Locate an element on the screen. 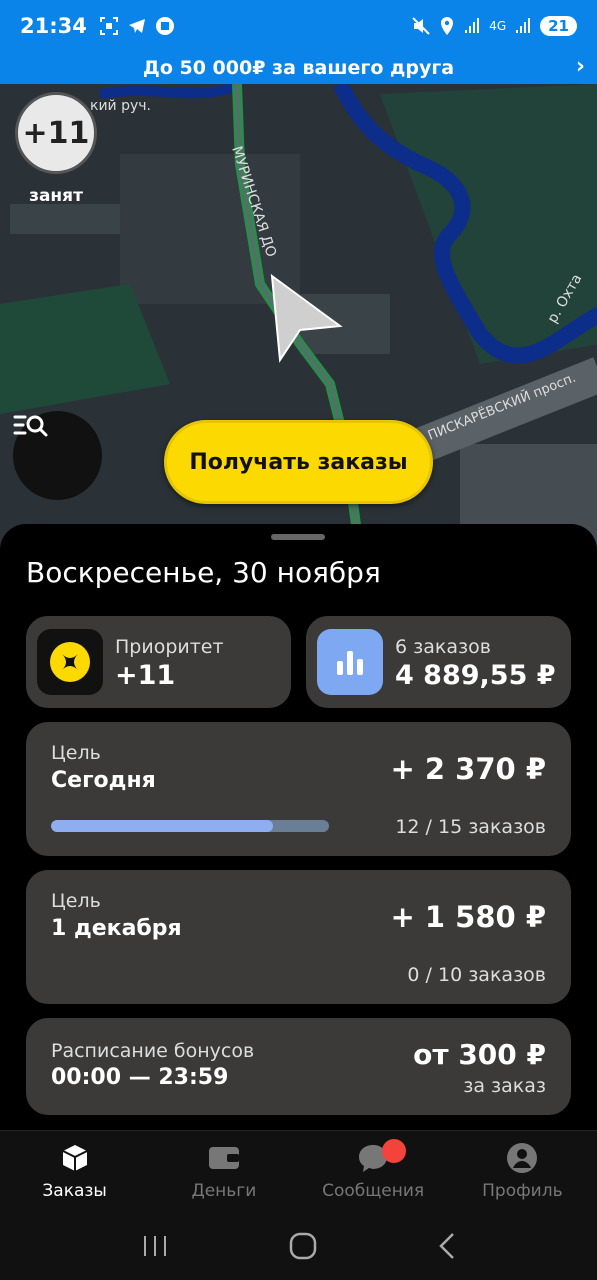 The width and height of the screenshot is (597, 1280). status-right-icons: 4G 21 is located at coordinates (494, 26).